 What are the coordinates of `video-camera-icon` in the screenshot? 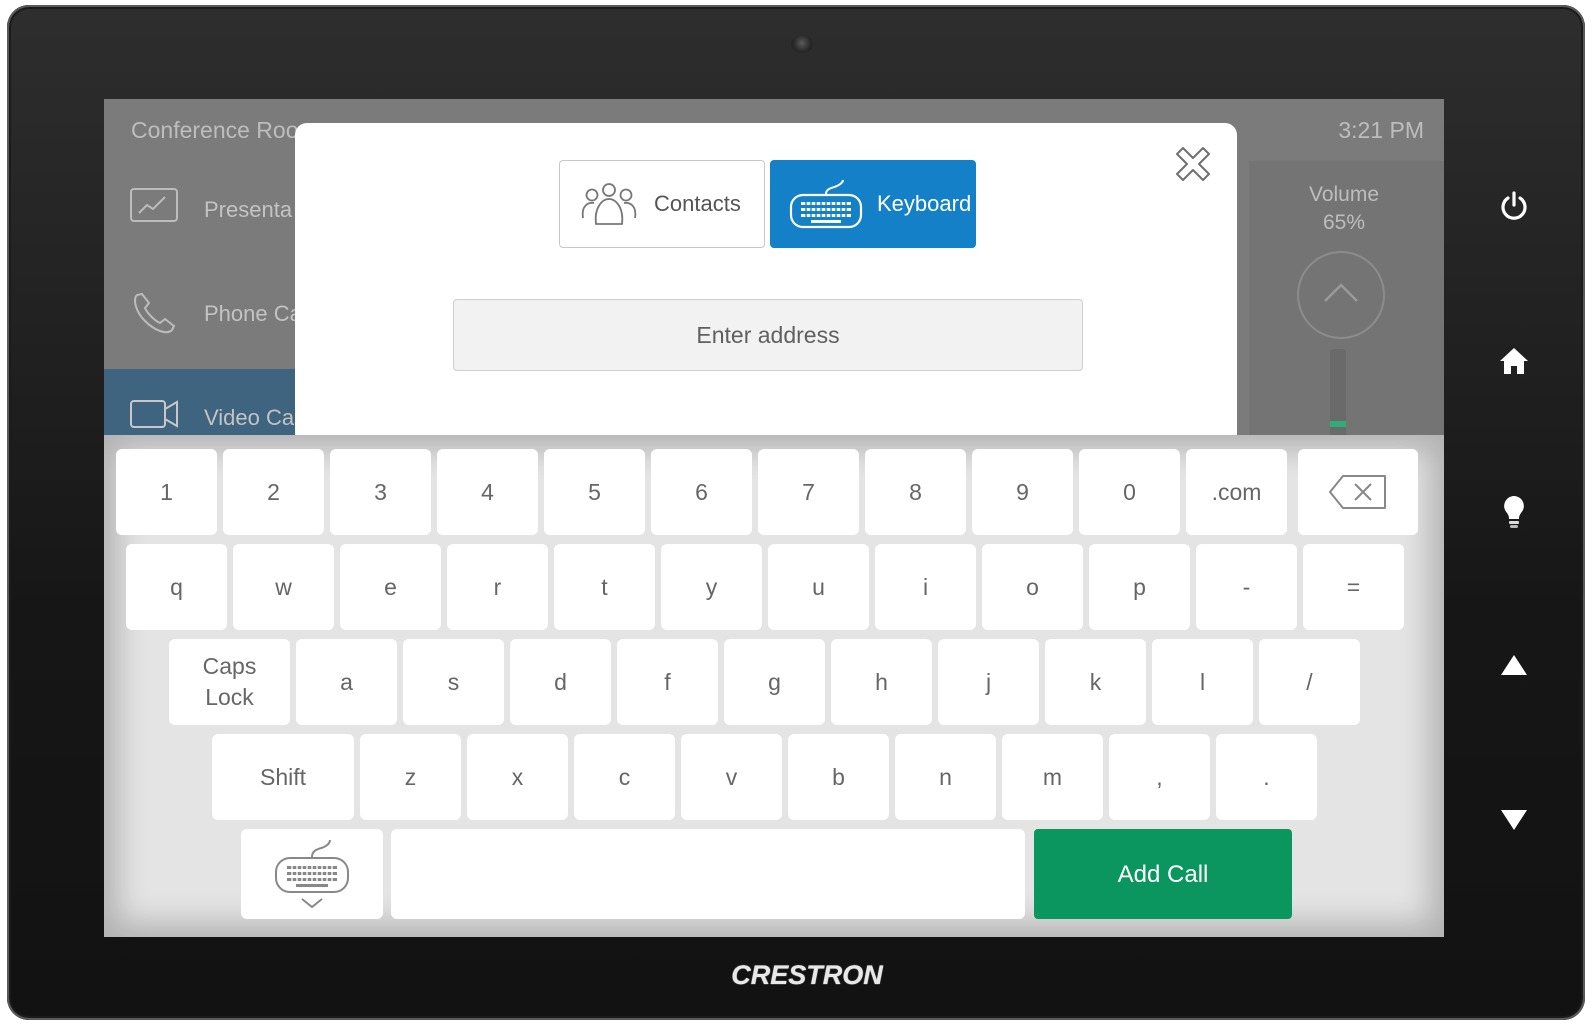 It's located at (155, 416).